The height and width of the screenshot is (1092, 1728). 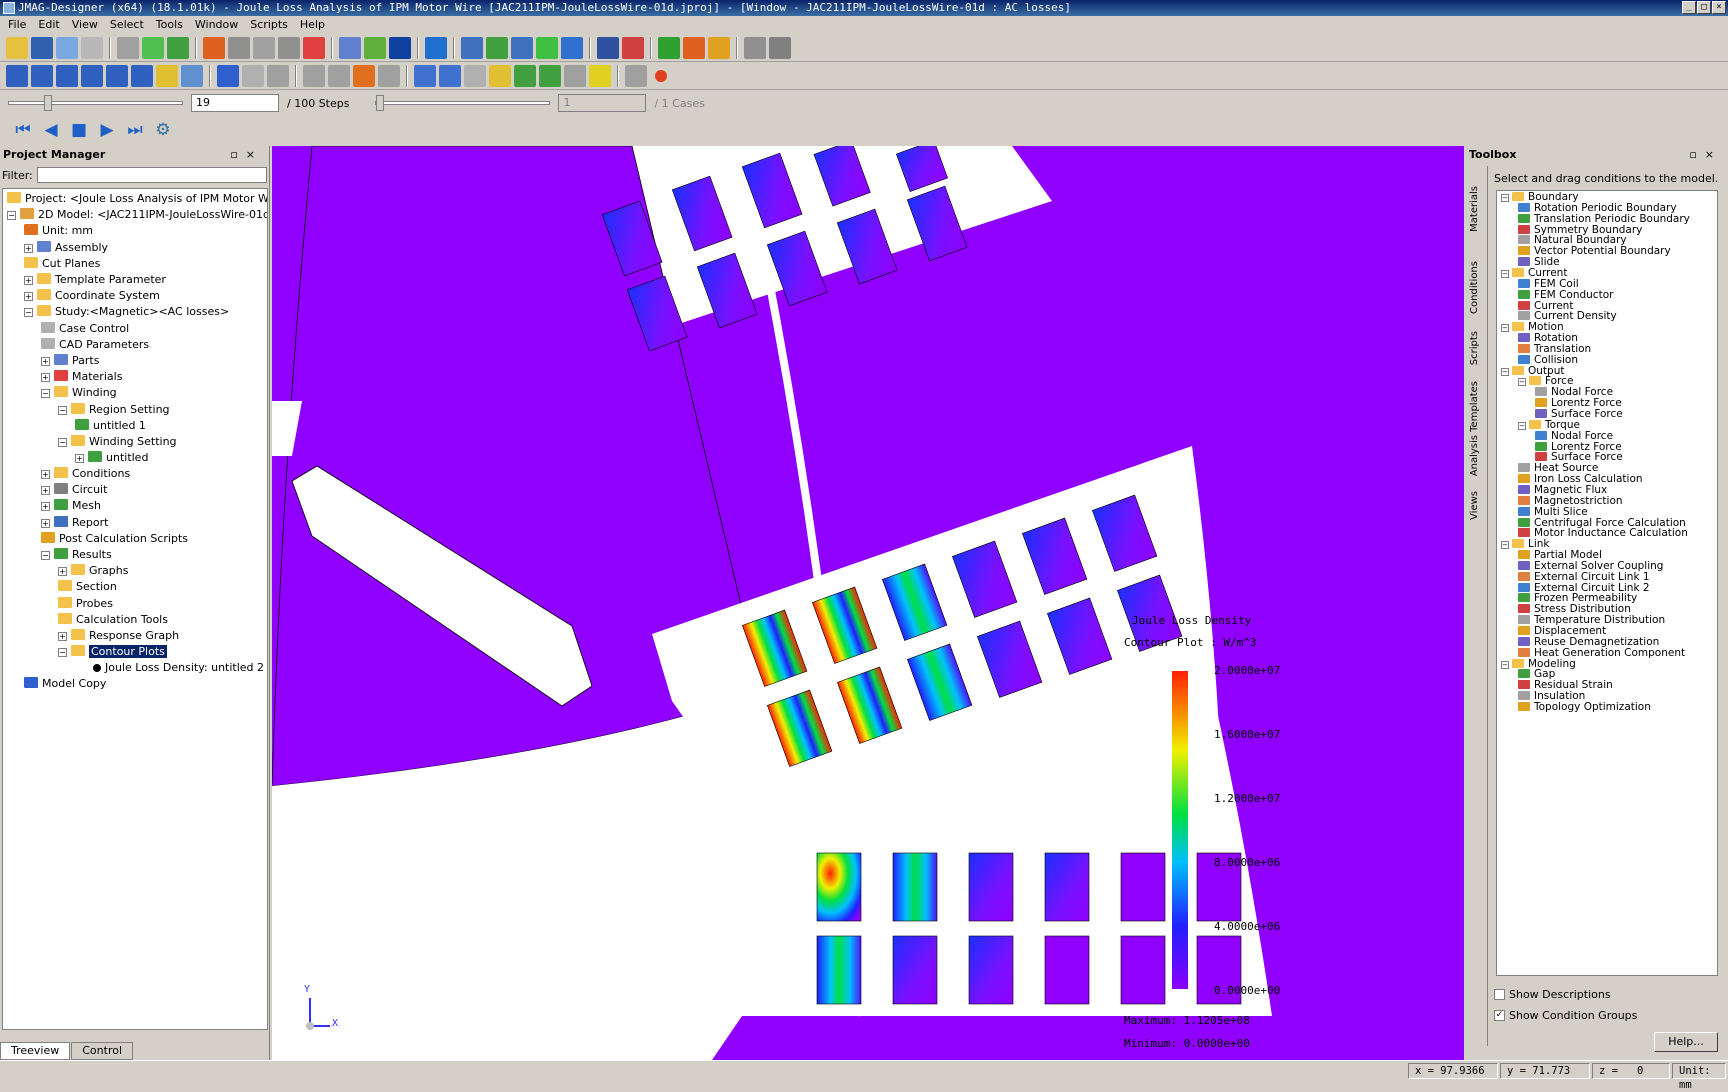 I want to click on tree-node: + Report, so click(x=74, y=523).